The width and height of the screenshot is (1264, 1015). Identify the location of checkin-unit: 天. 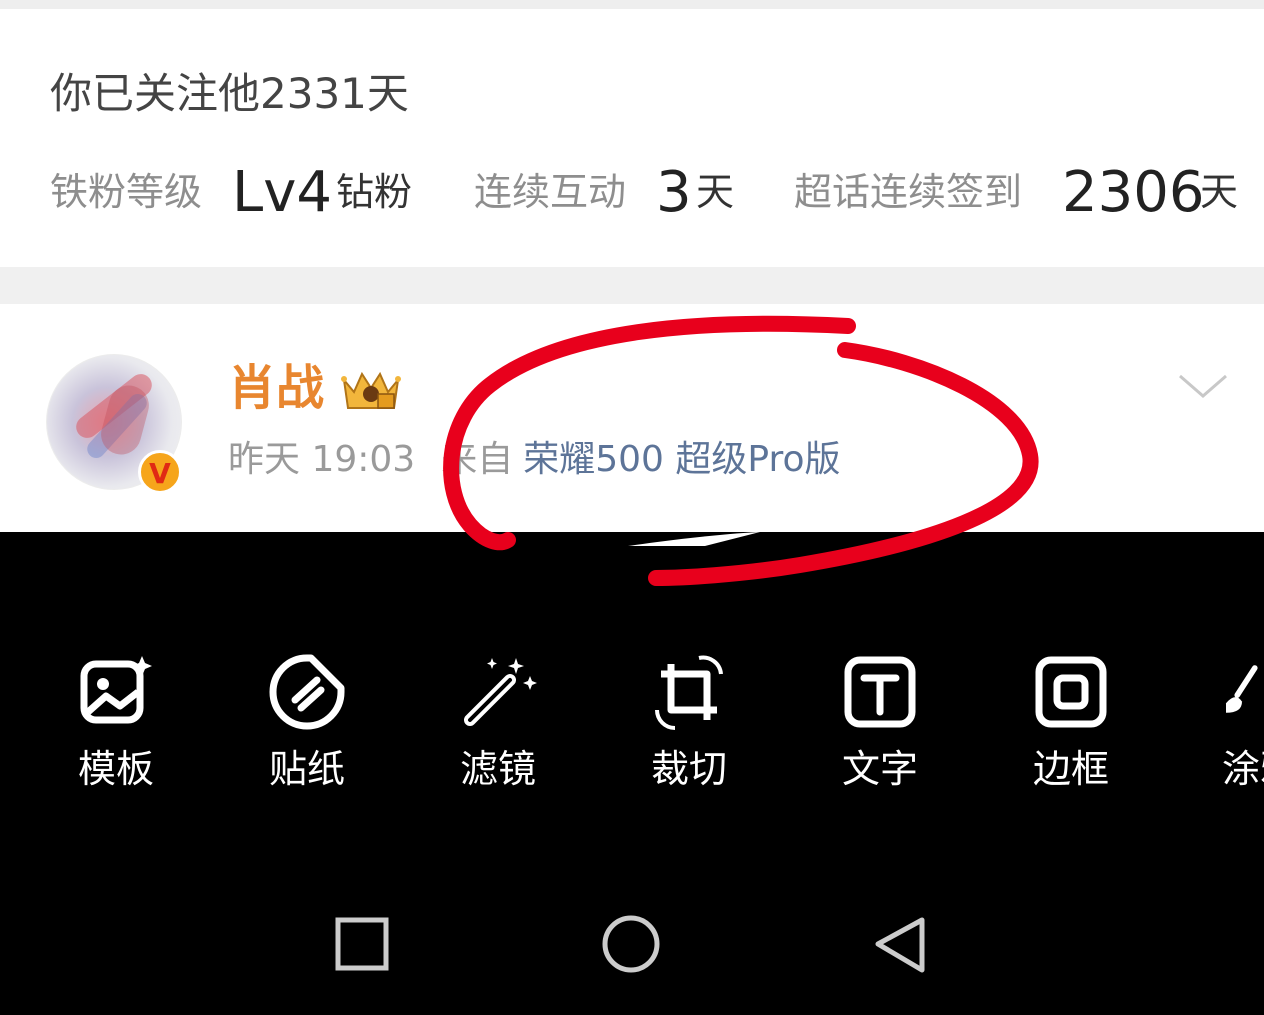
(1219, 192).